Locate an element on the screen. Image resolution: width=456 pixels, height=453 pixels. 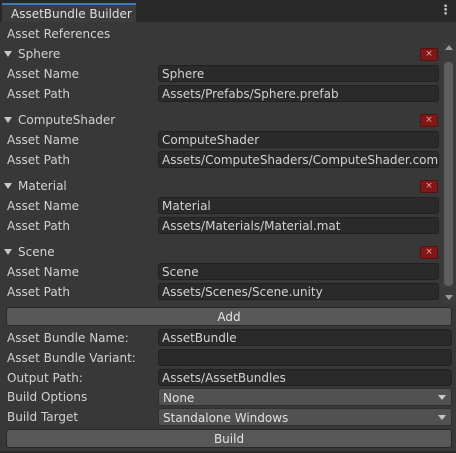
remove-scene-button: × is located at coordinates (429, 252).